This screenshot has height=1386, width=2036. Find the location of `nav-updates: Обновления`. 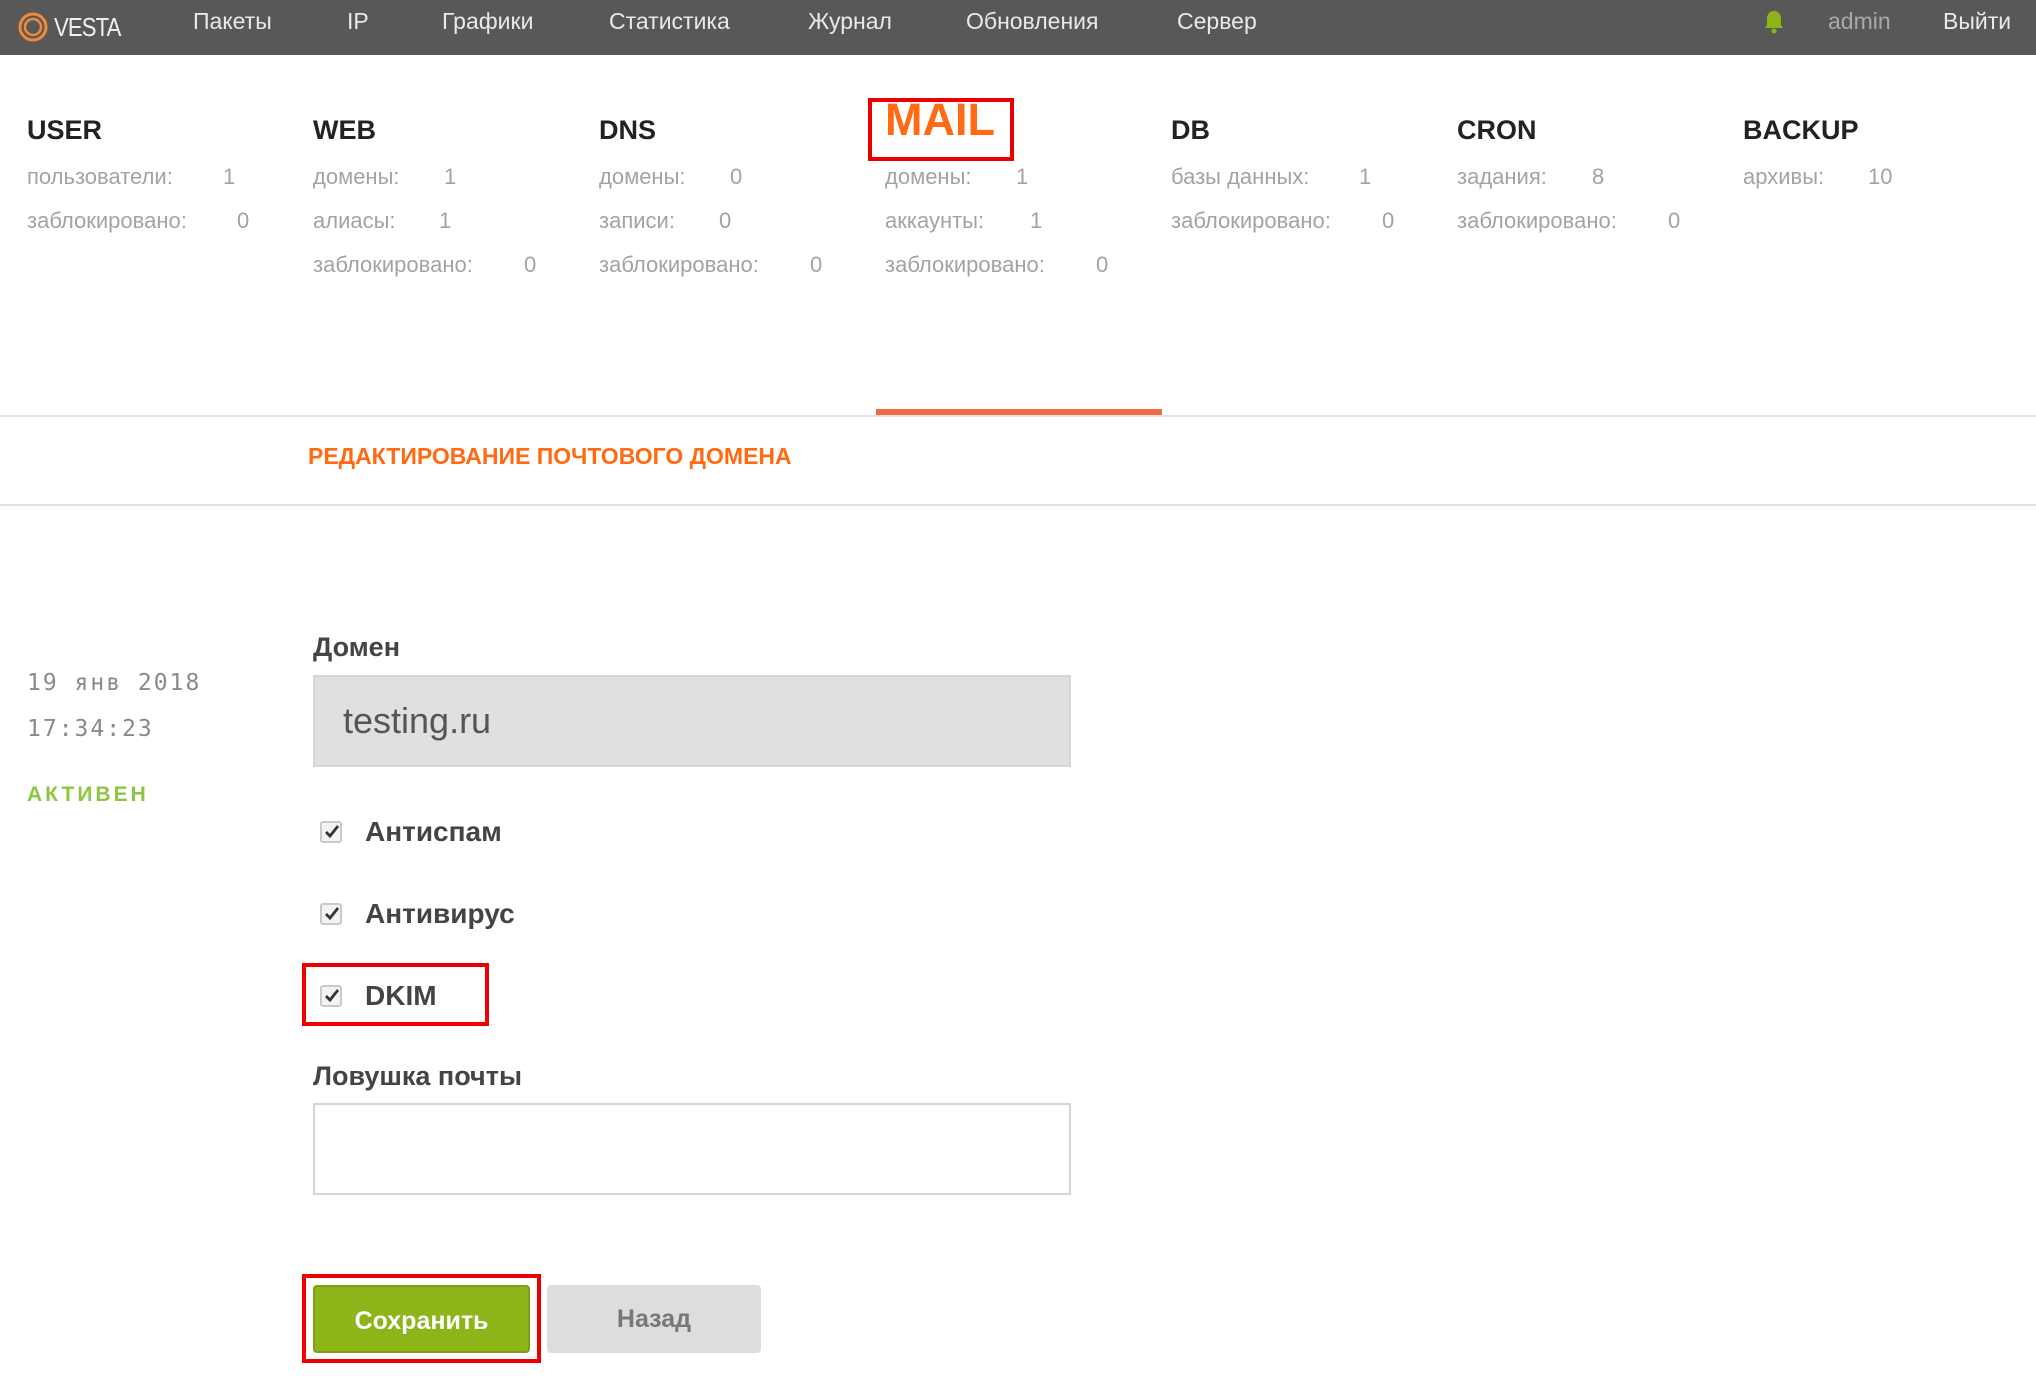

nav-updates: Обновления is located at coordinates (1032, 21).